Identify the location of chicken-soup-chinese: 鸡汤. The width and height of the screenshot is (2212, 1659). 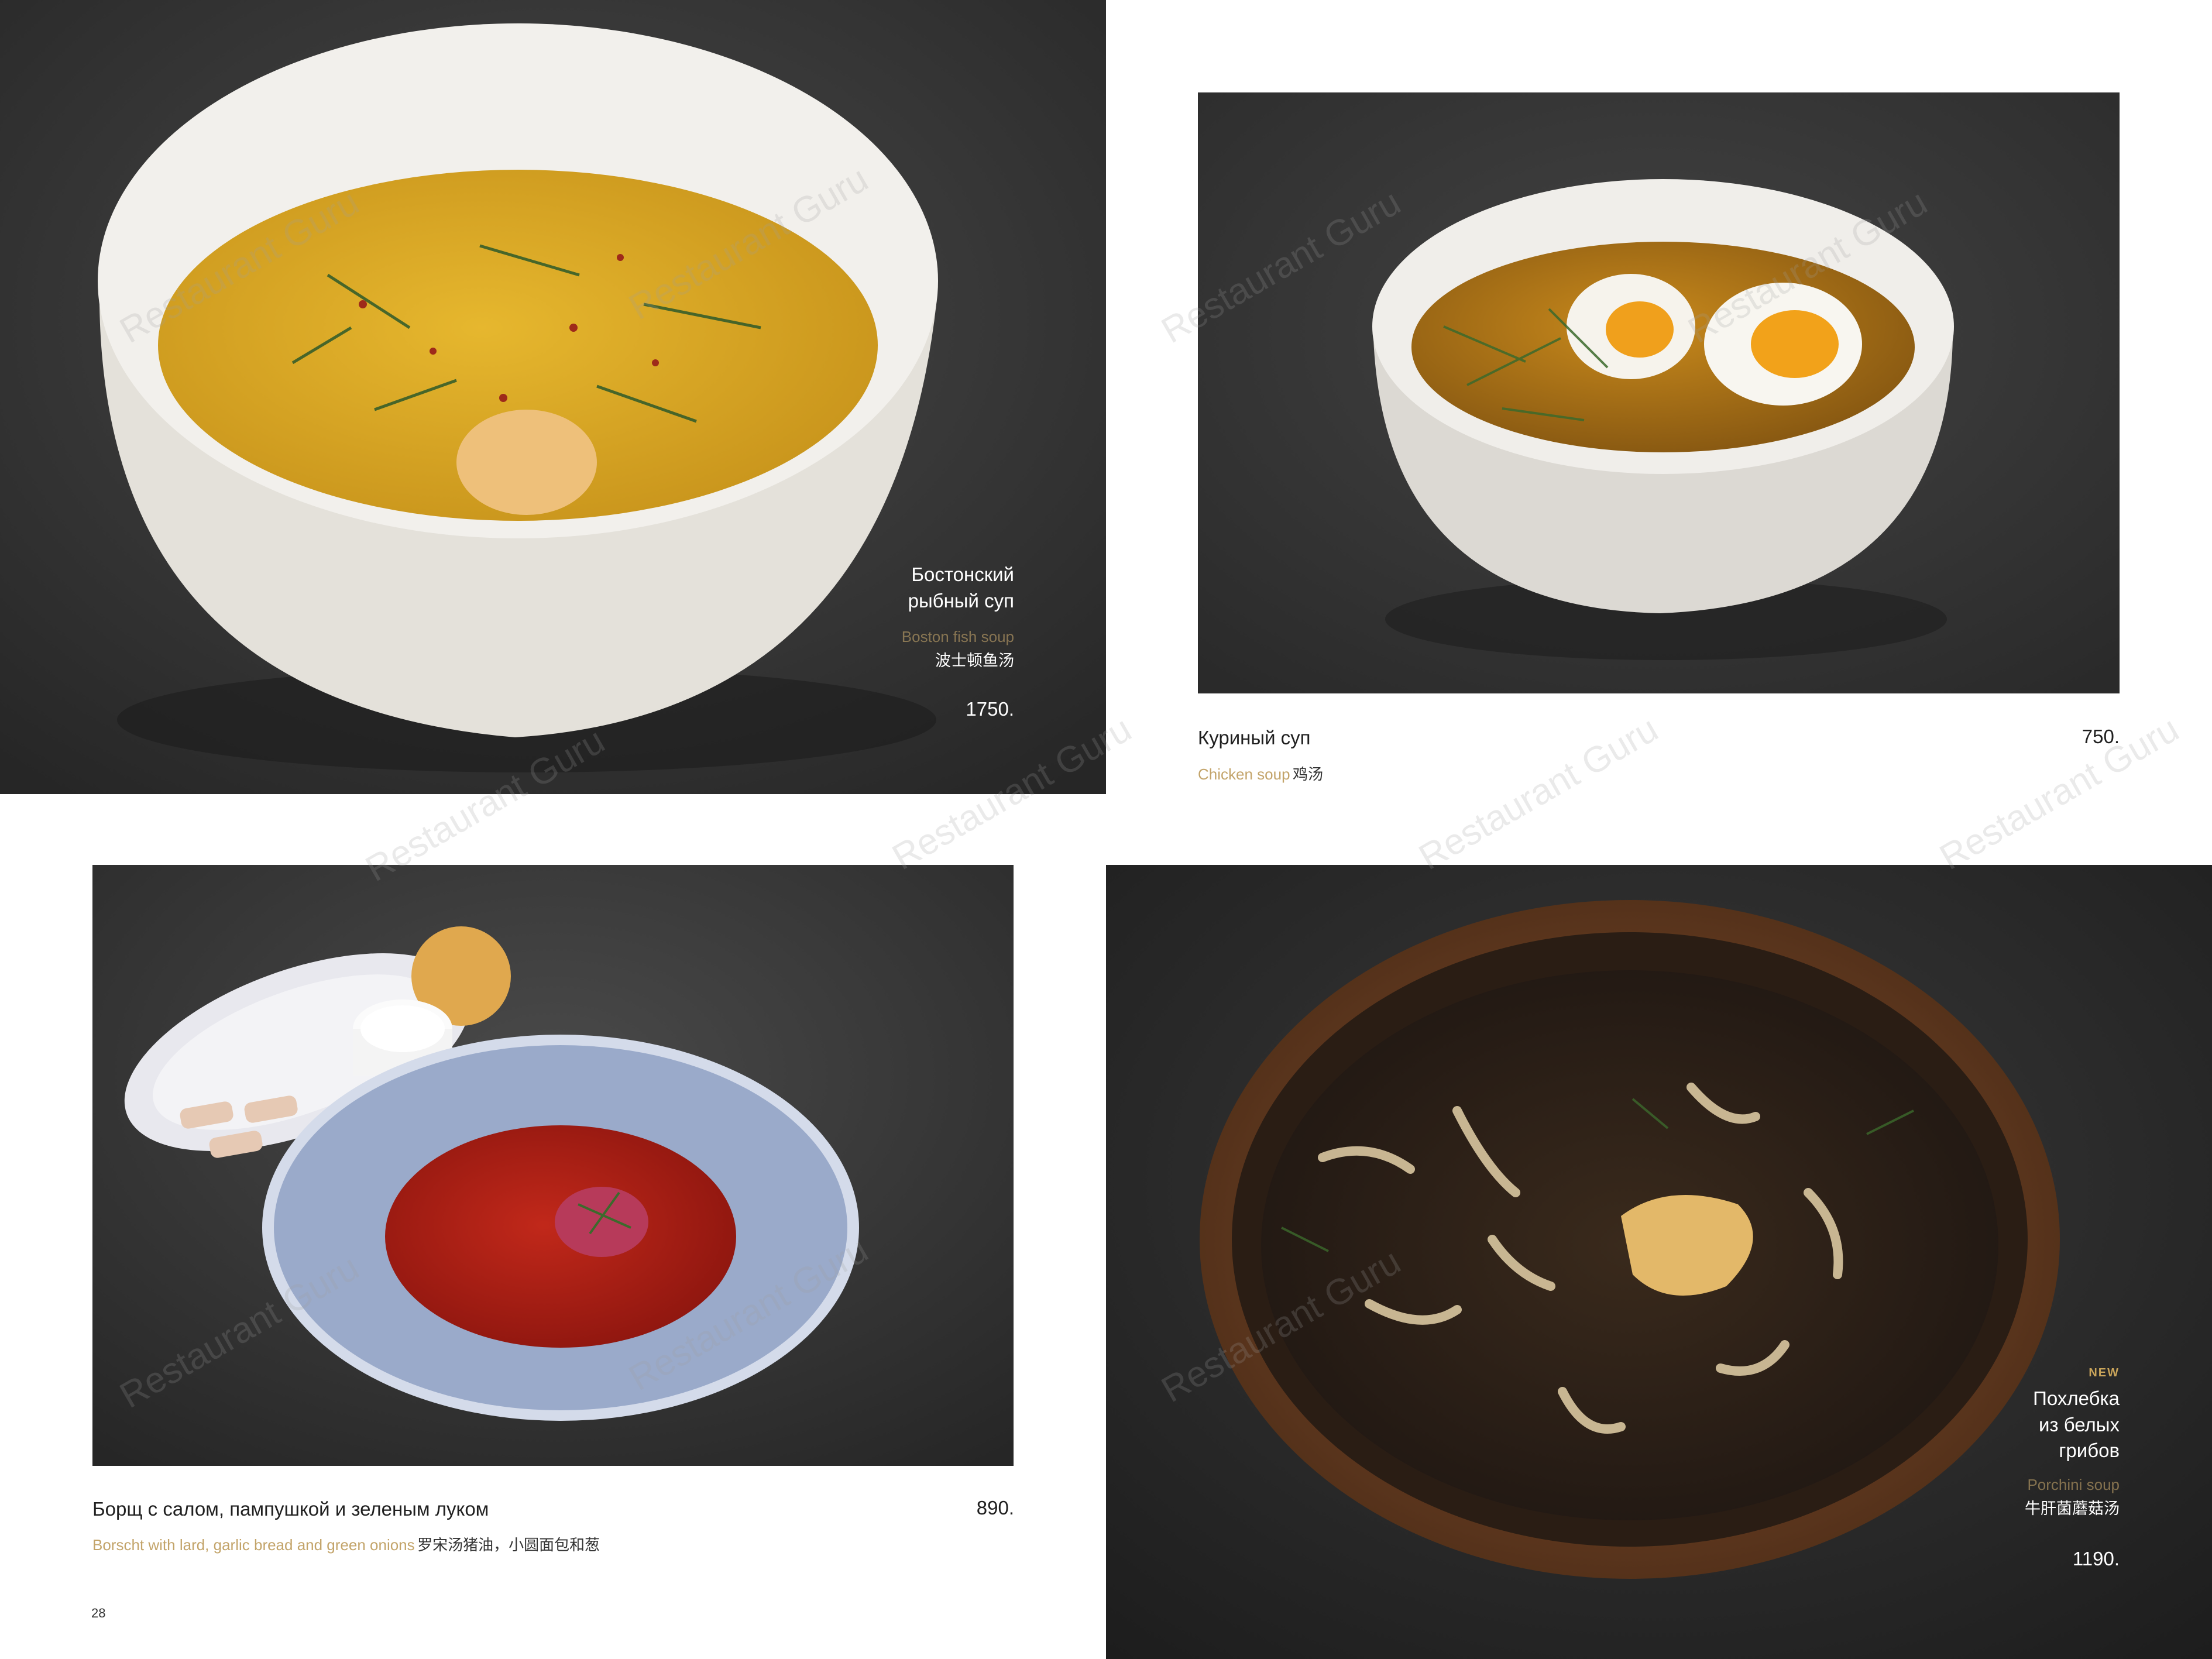
(1308, 774).